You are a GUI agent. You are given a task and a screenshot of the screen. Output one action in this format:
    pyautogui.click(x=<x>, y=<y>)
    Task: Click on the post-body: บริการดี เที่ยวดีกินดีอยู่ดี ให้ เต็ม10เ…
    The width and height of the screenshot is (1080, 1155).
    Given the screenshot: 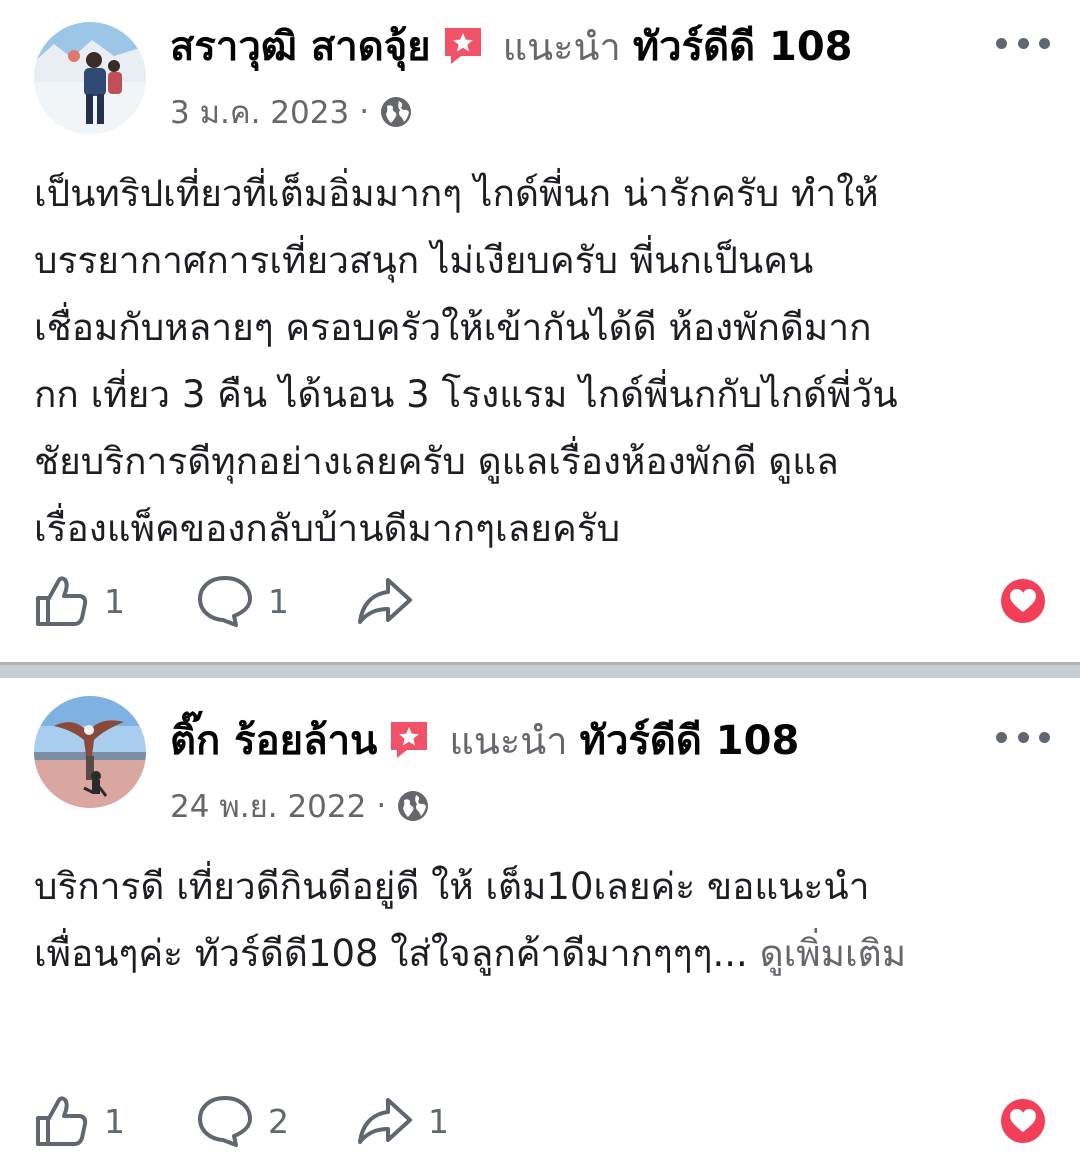 What is the action you would take?
    pyautogui.click(x=539, y=920)
    